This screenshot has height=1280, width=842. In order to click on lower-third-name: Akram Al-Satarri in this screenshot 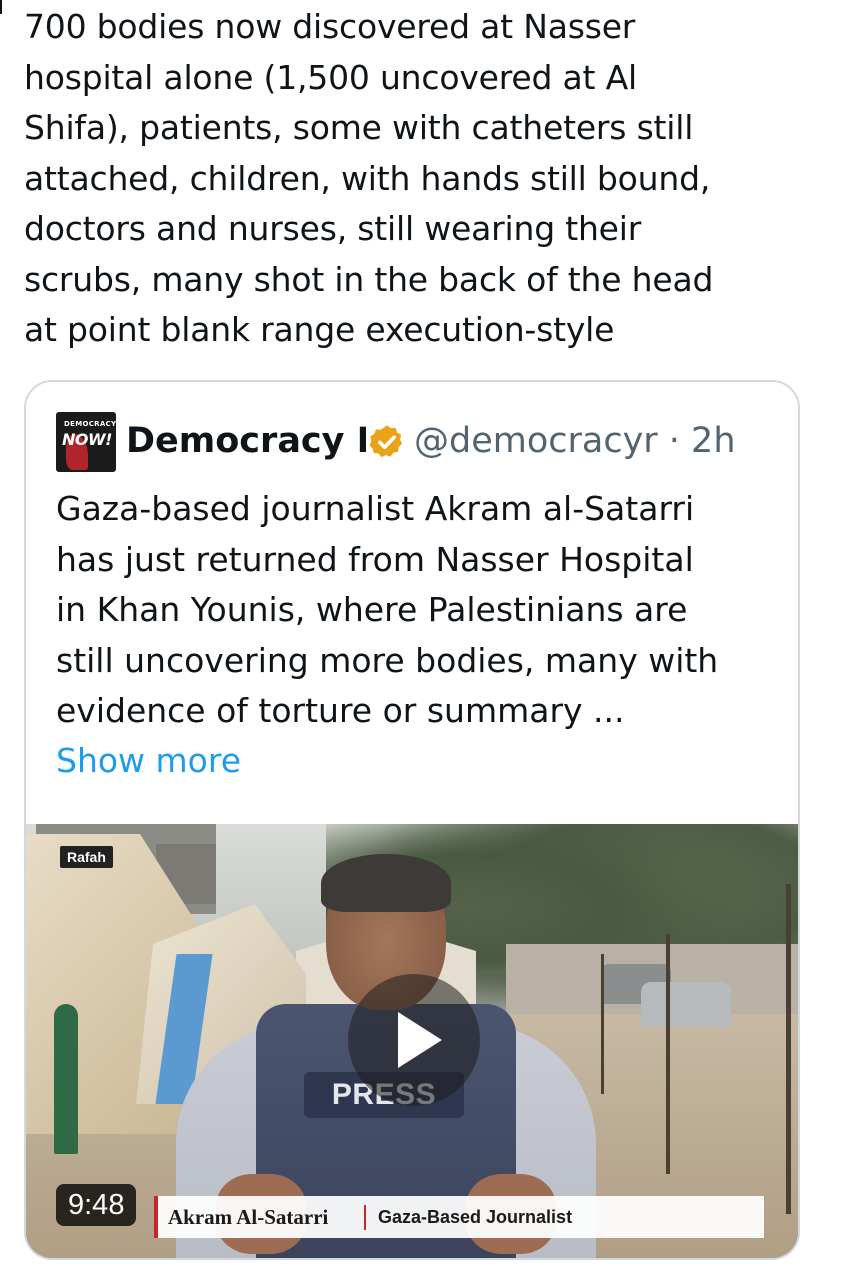, I will do `click(248, 1217)`.